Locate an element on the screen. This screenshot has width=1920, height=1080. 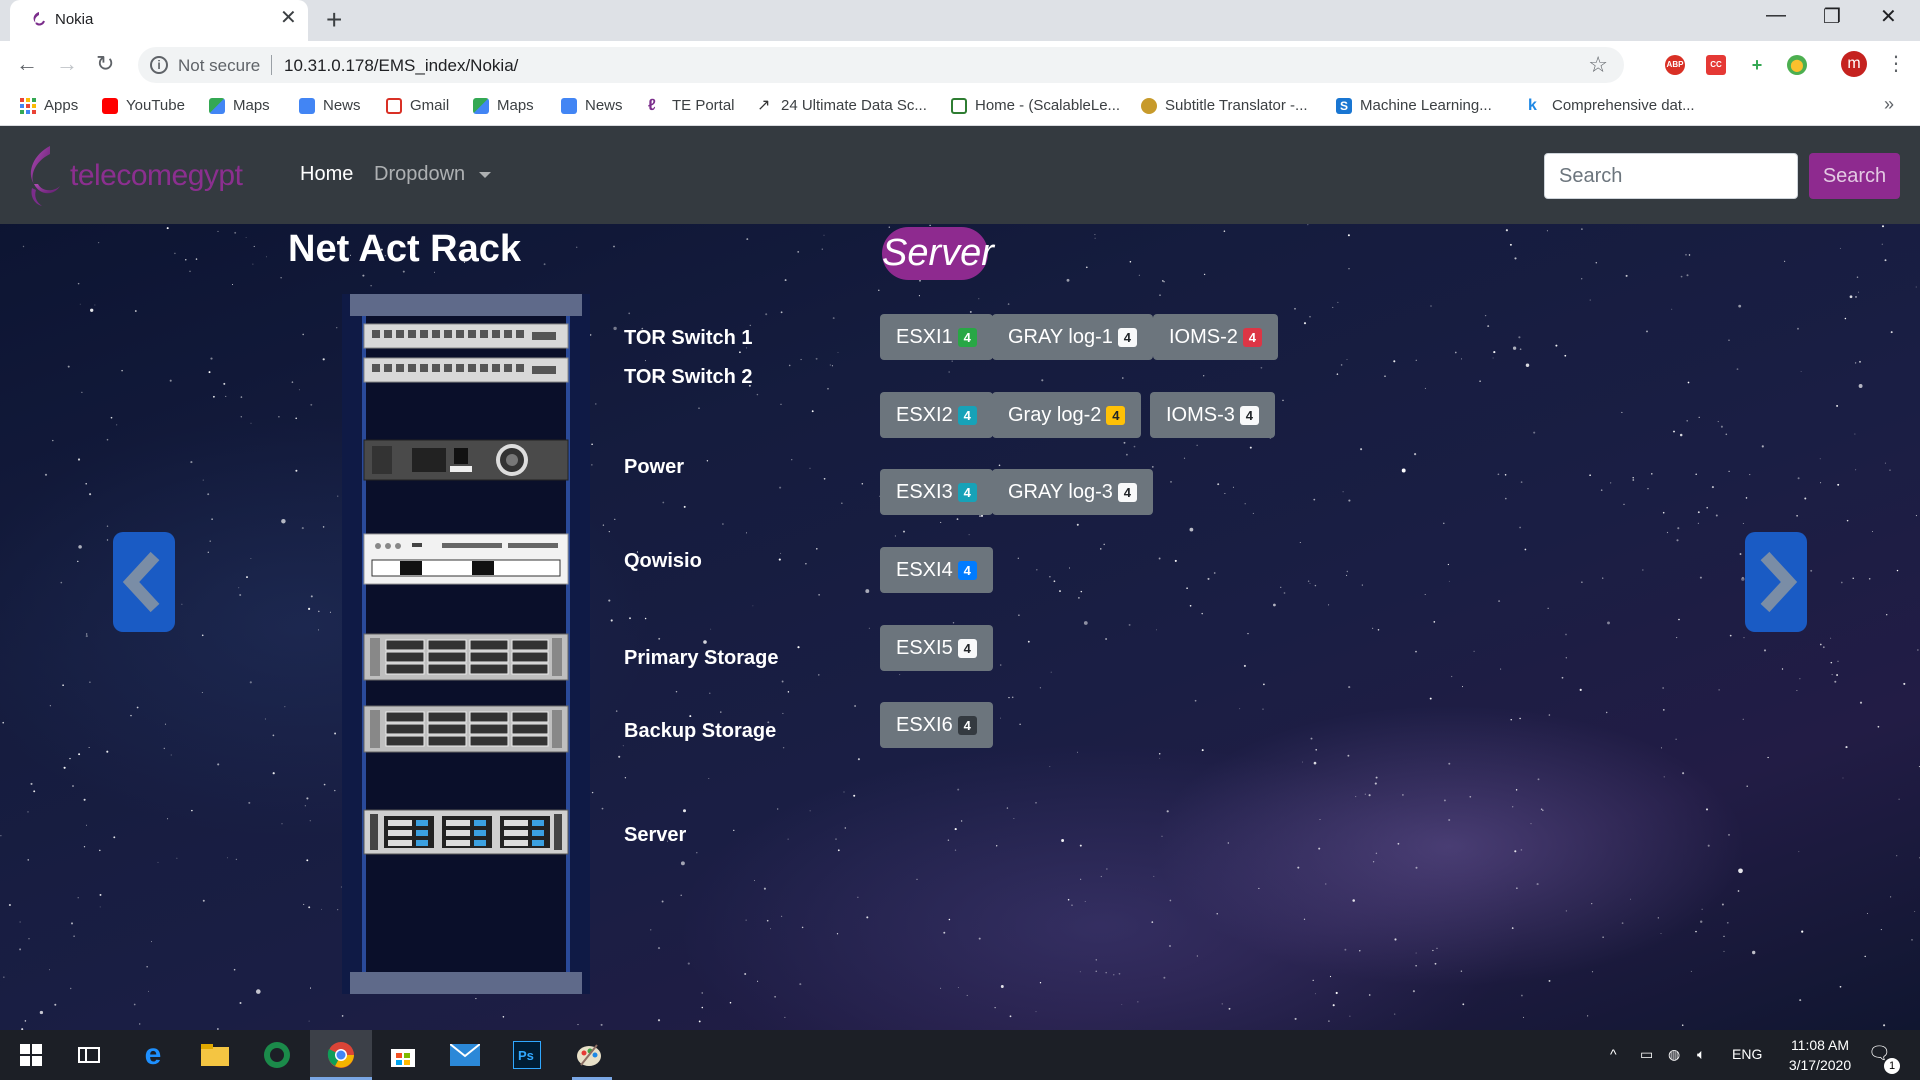
search-input is located at coordinates (1671, 176).